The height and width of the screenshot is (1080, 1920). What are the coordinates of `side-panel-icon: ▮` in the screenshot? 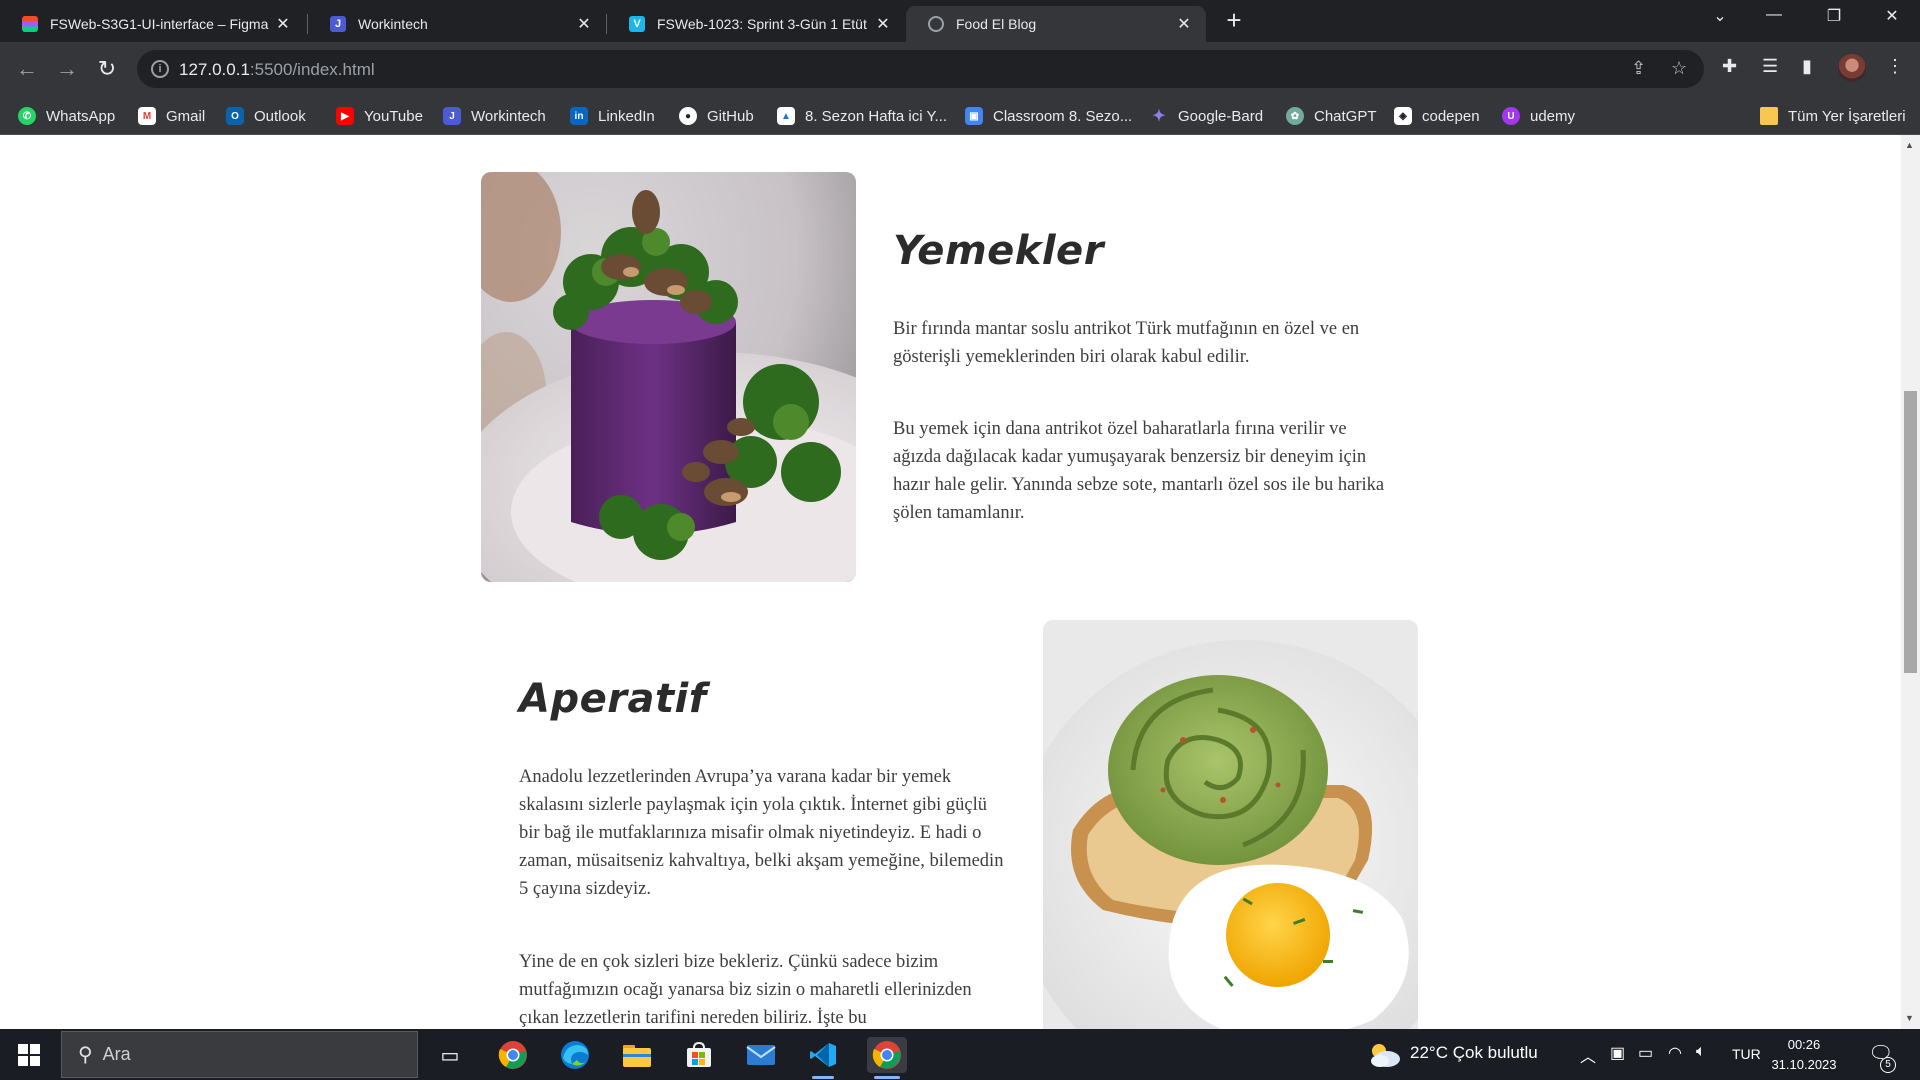 It's located at (1807, 66).